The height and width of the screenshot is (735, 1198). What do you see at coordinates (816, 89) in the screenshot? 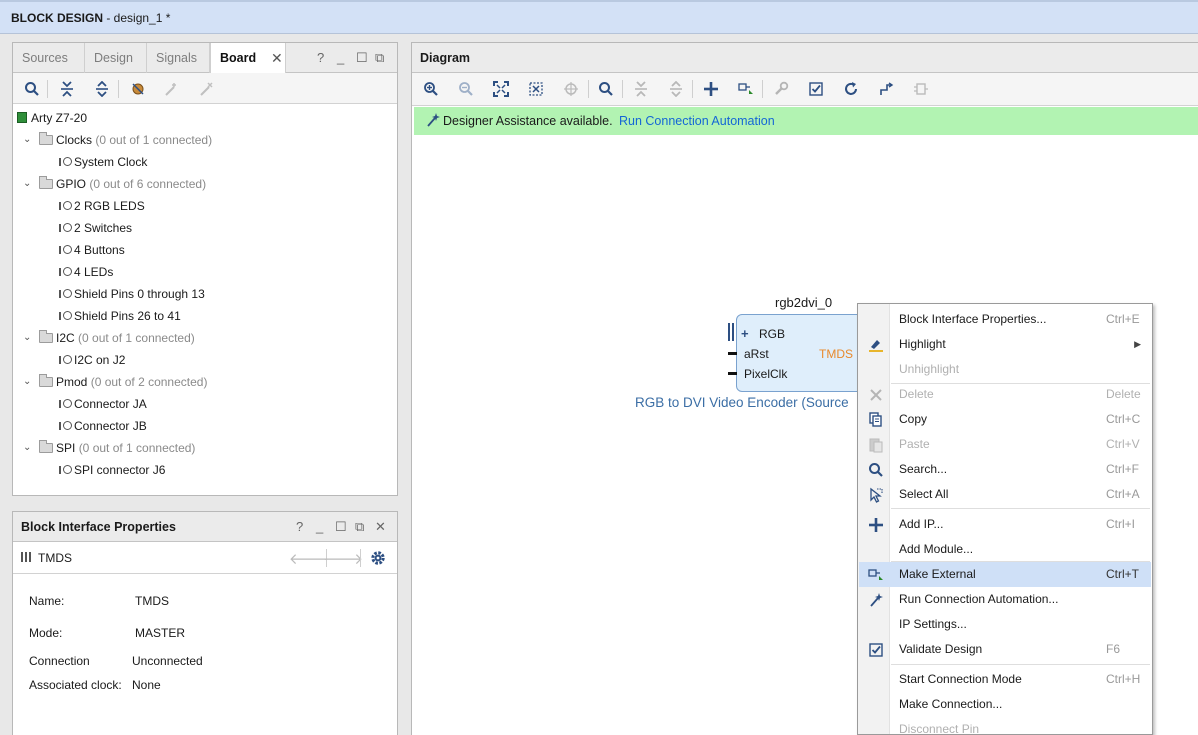
I see `validate-icon` at bounding box center [816, 89].